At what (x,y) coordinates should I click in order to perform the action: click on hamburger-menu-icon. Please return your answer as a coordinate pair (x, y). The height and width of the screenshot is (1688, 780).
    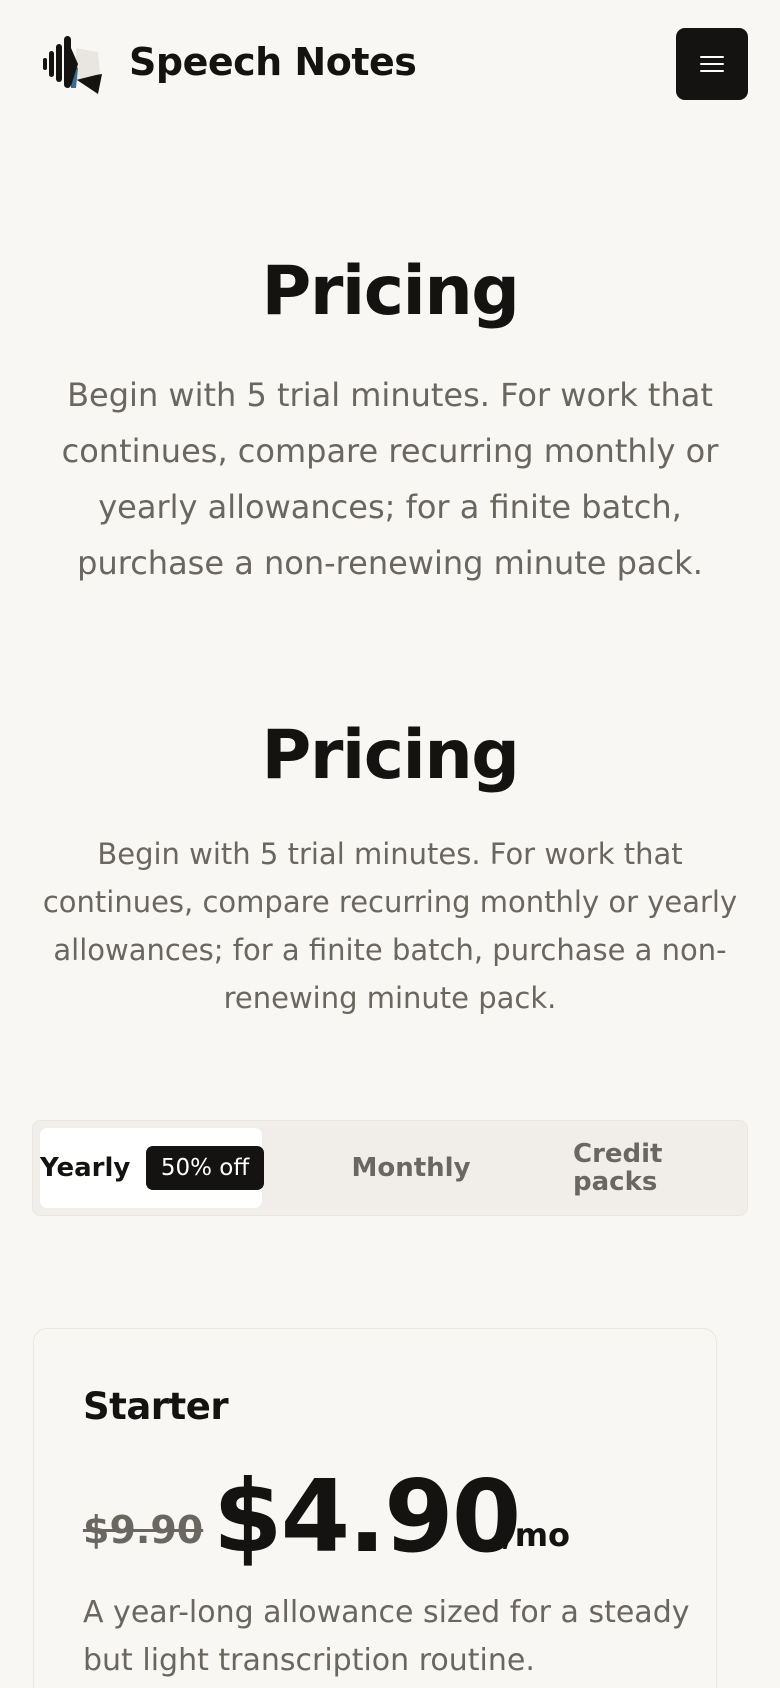
    Looking at the image, I should click on (712, 64).